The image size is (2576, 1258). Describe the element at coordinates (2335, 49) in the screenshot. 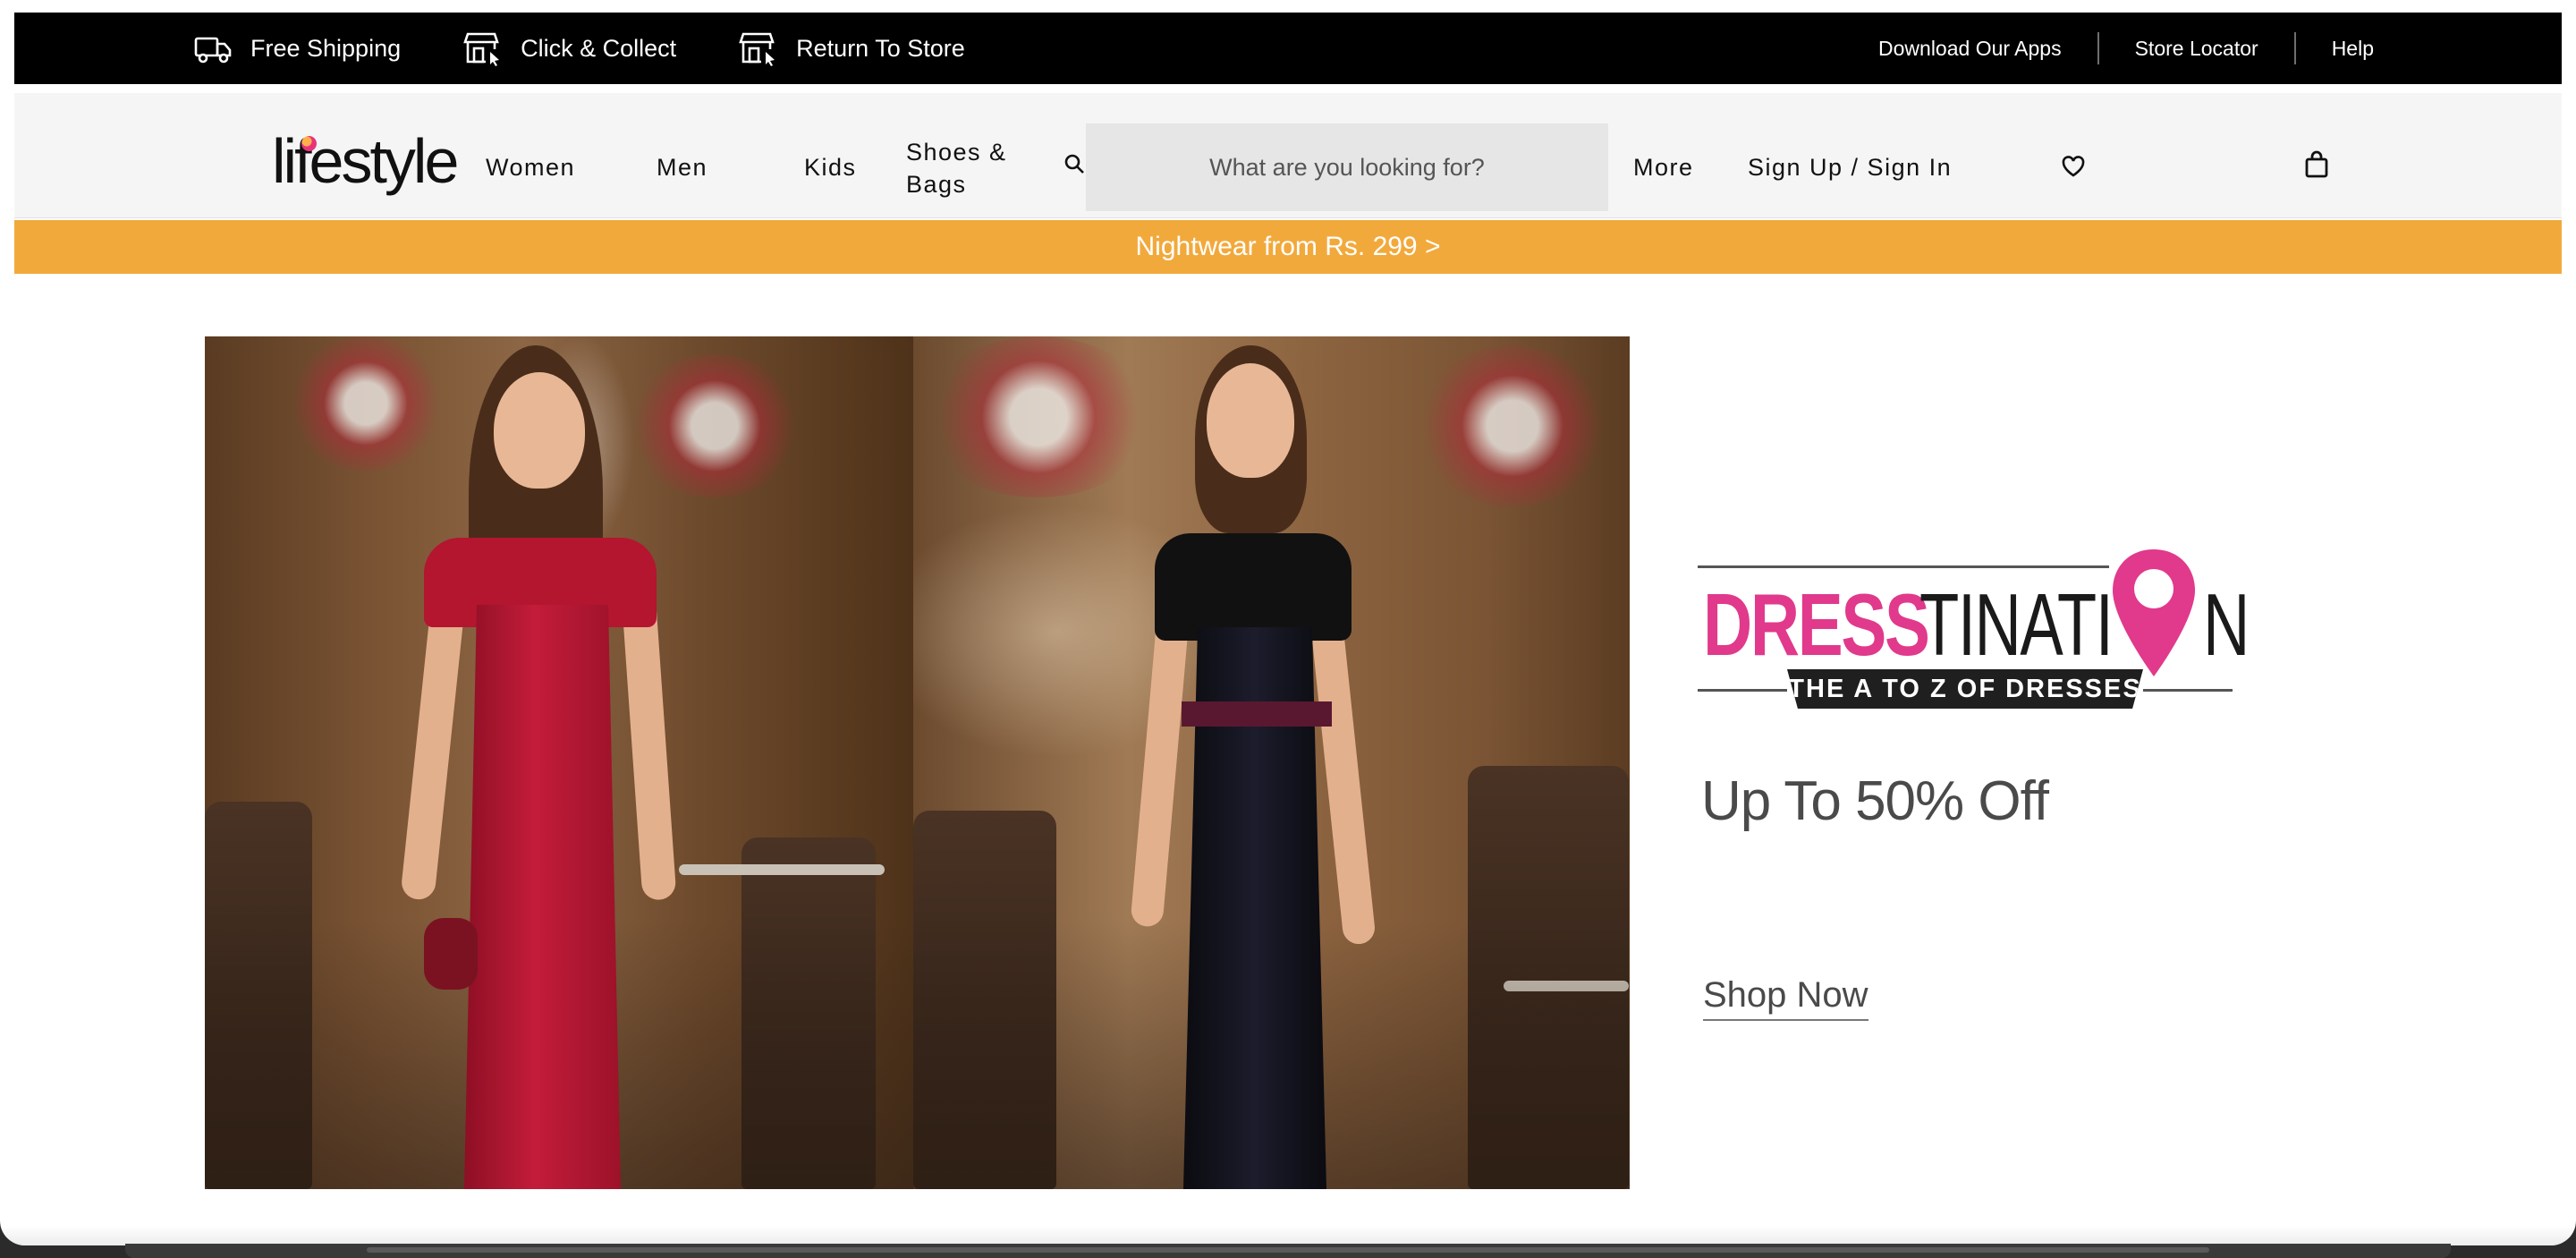

I see `help-link: Help` at that location.